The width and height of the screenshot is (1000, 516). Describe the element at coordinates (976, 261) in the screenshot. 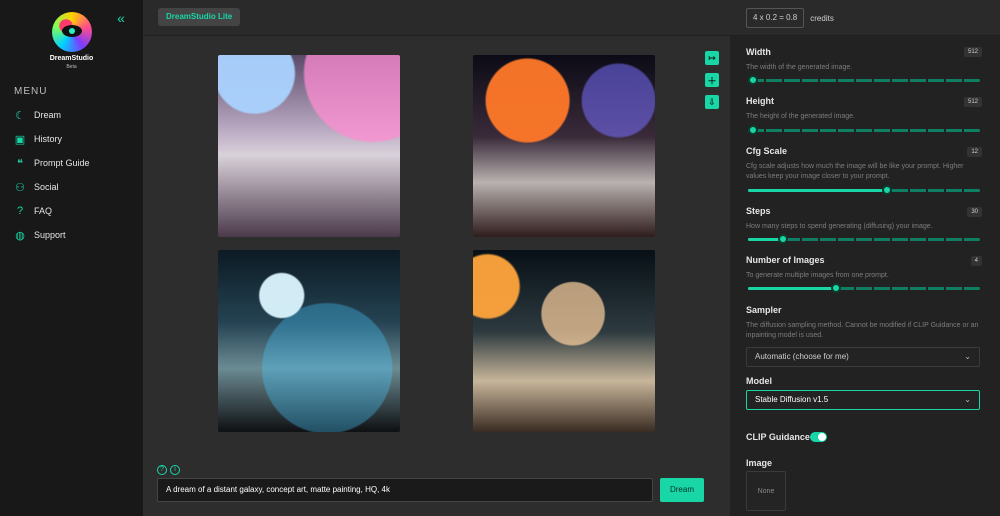

I see `number-of-images-value: 4` at that location.